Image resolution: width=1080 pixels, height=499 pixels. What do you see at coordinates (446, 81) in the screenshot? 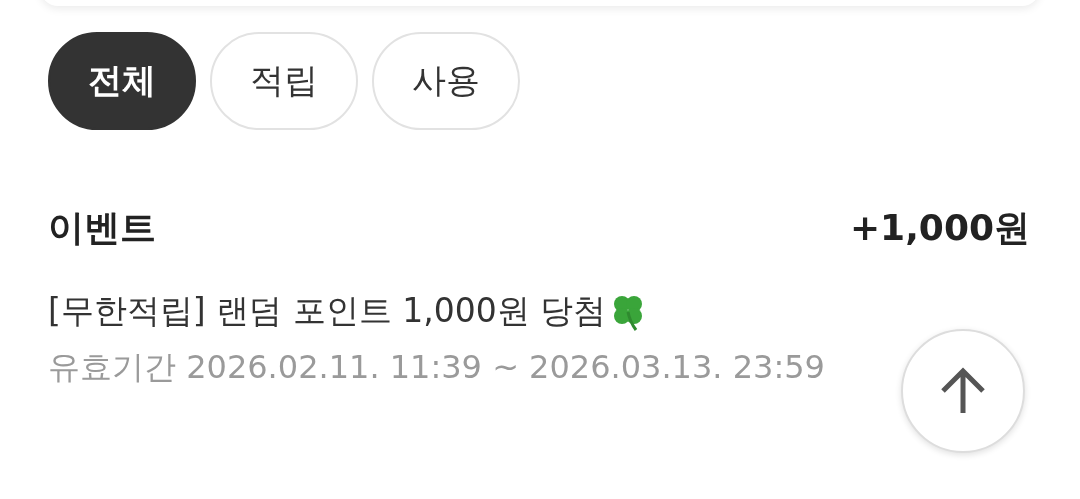
I see `filter-tab: 사용` at bounding box center [446, 81].